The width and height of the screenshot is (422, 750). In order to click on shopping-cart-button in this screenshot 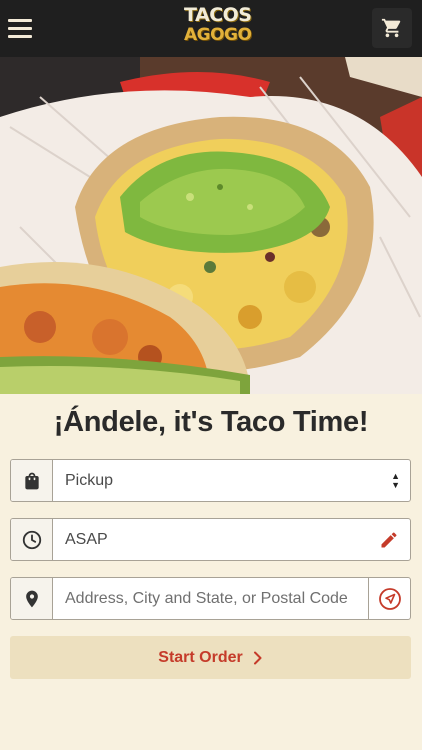, I will do `click(392, 28)`.